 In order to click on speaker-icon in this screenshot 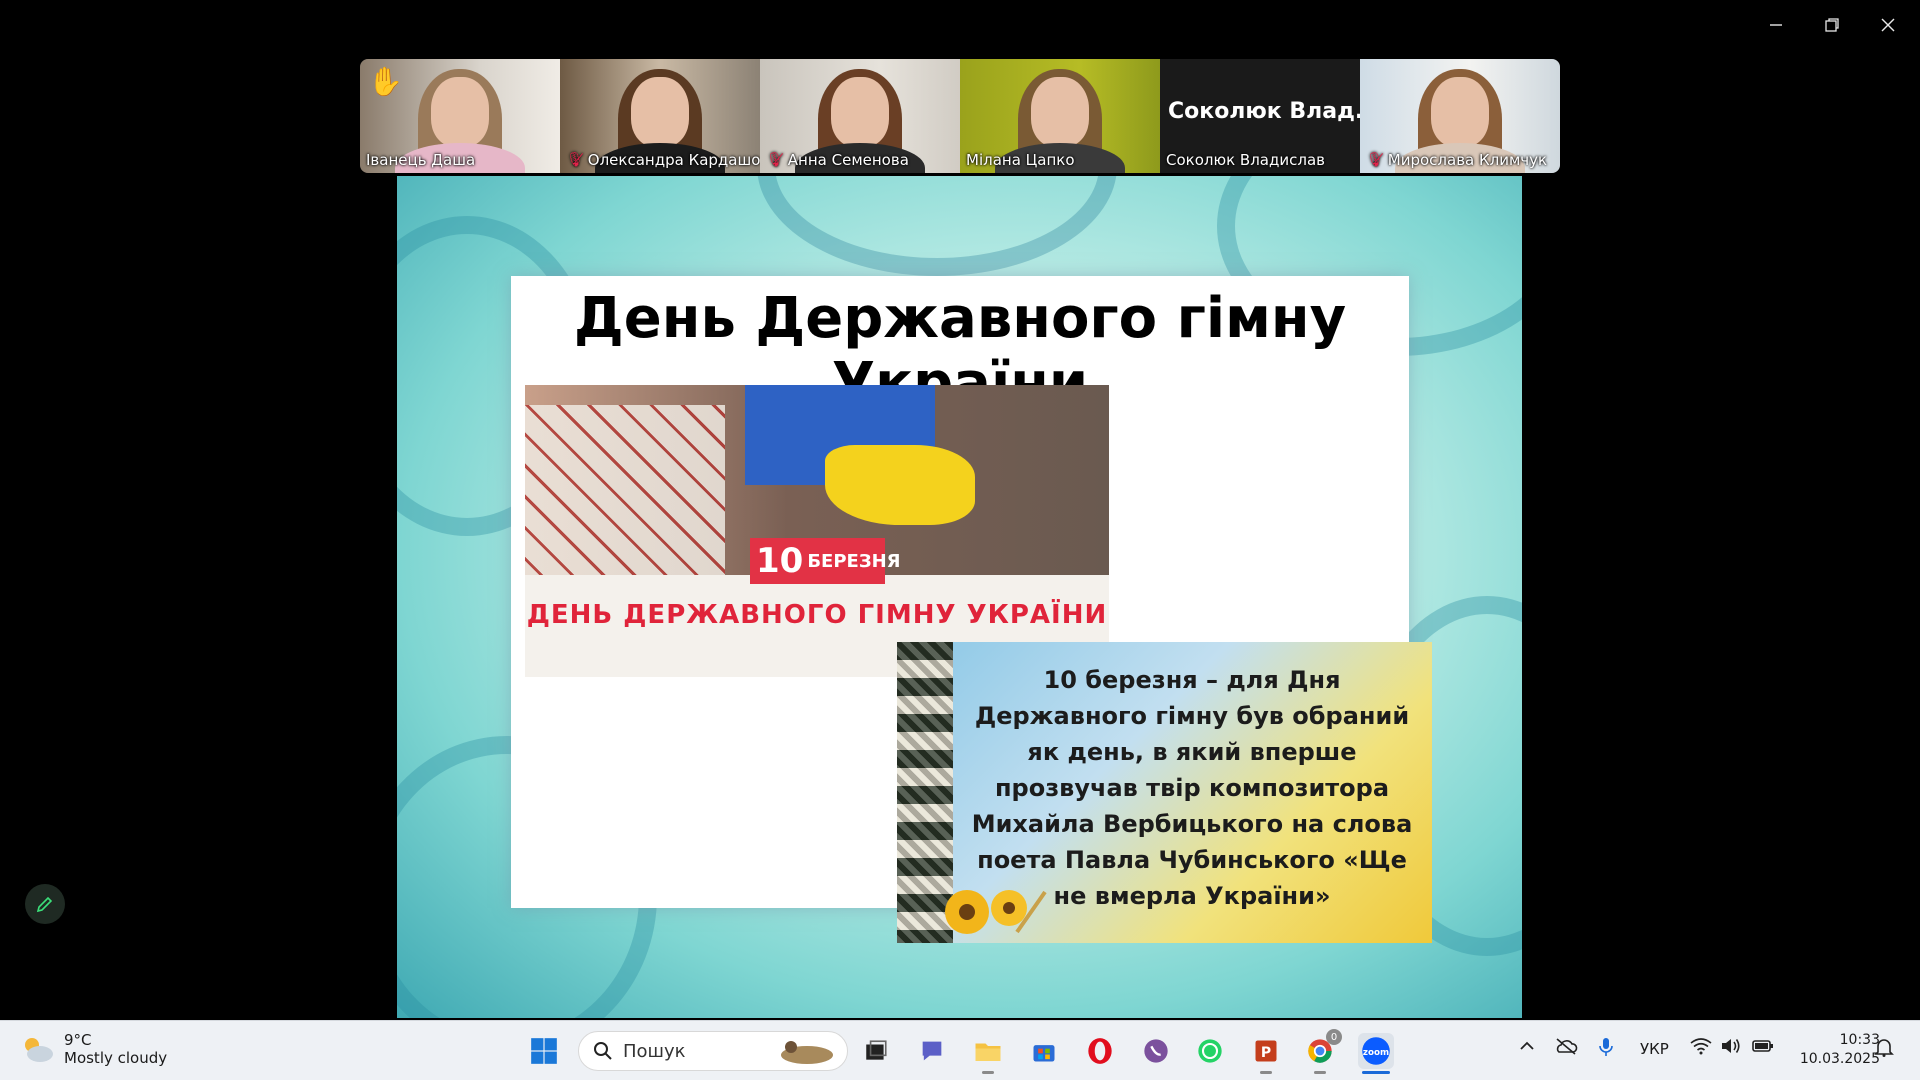, I will do `click(1731, 1046)`.